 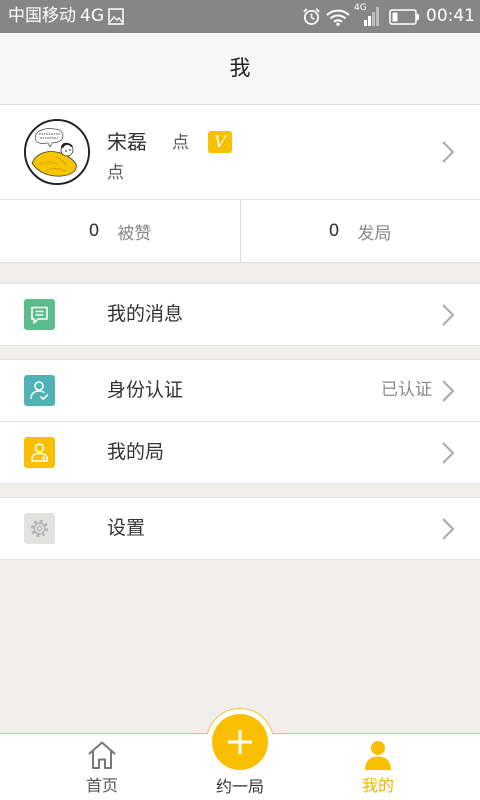 What do you see at coordinates (127, 142) in the screenshot?
I see `user-name: 宋磊` at bounding box center [127, 142].